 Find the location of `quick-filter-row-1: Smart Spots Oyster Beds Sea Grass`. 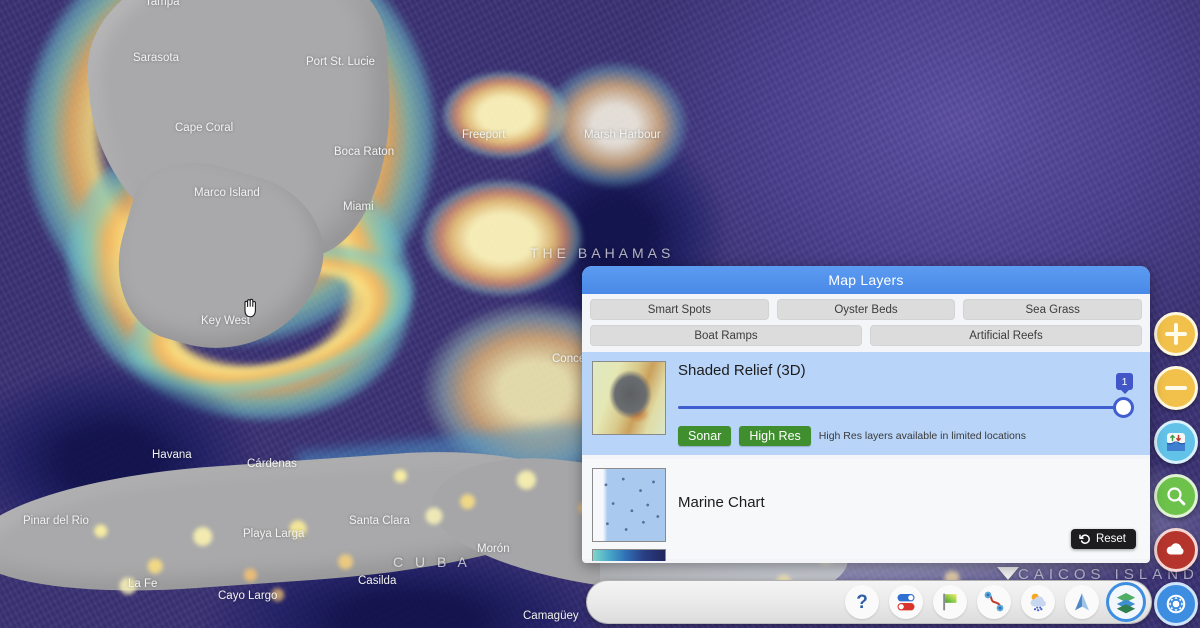

quick-filter-row-1: Smart Spots Oyster Beds Sea Grass is located at coordinates (866, 307).